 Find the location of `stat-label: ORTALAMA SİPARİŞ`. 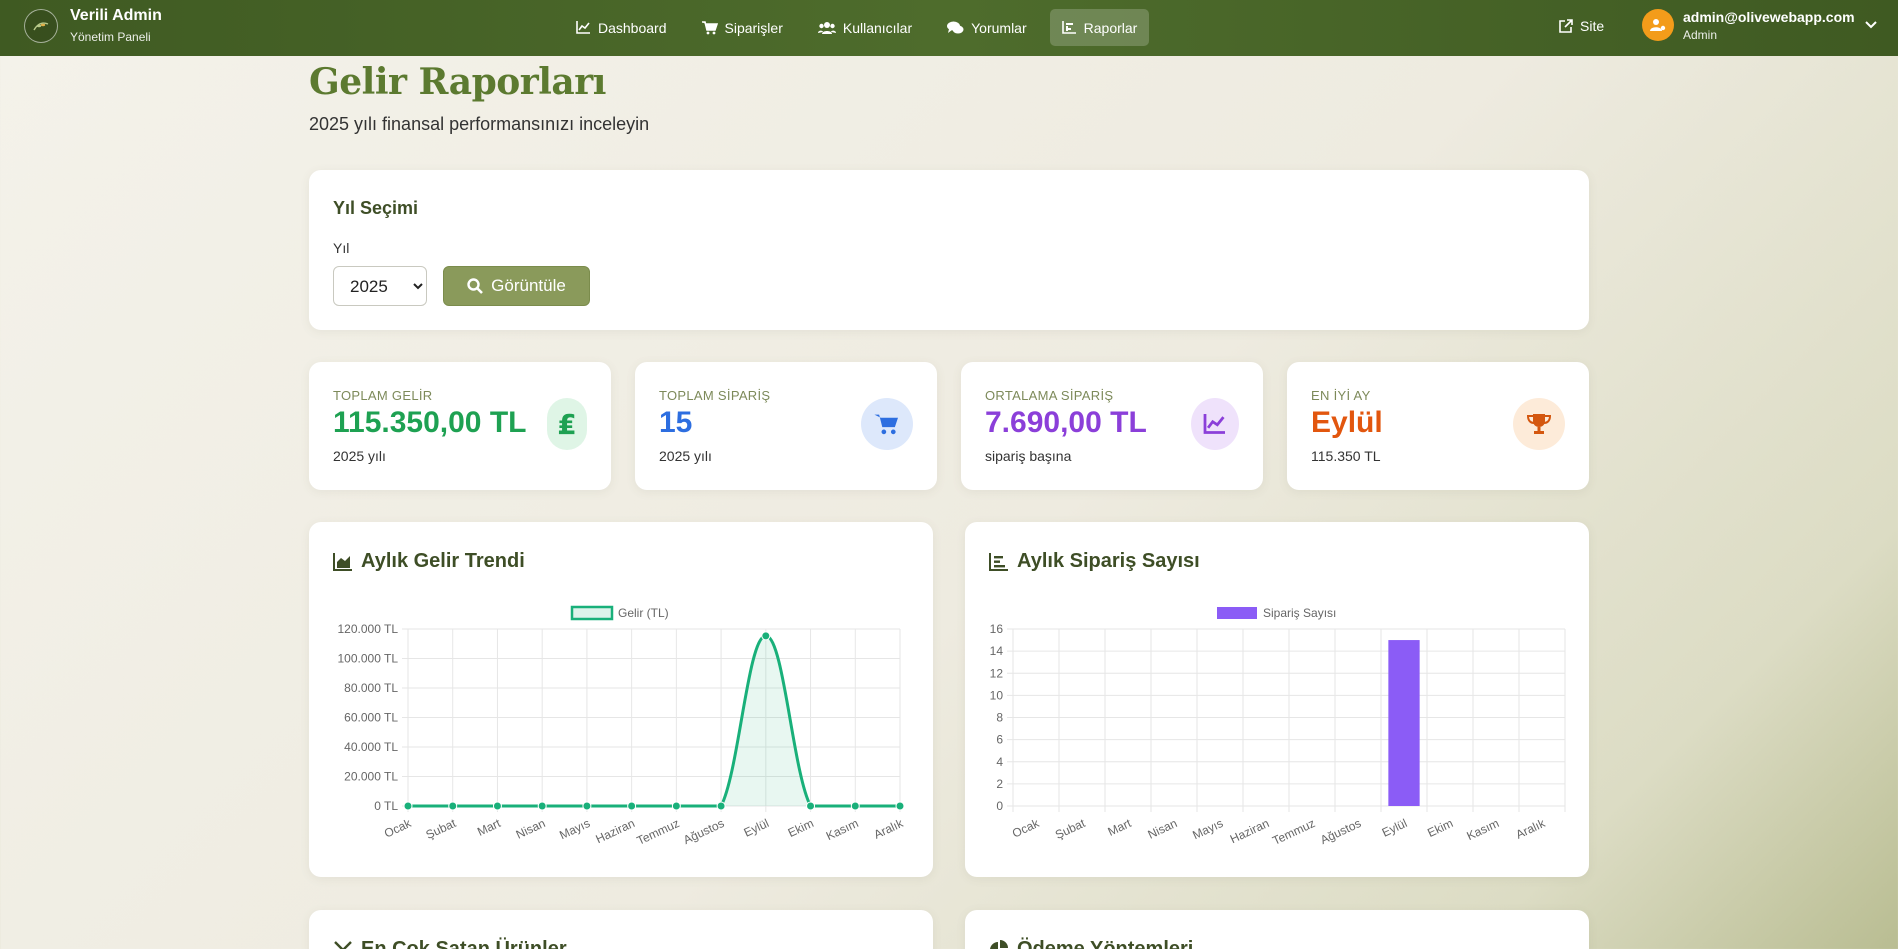

stat-label: ORTALAMA SİPARİŞ is located at coordinates (1049, 395).